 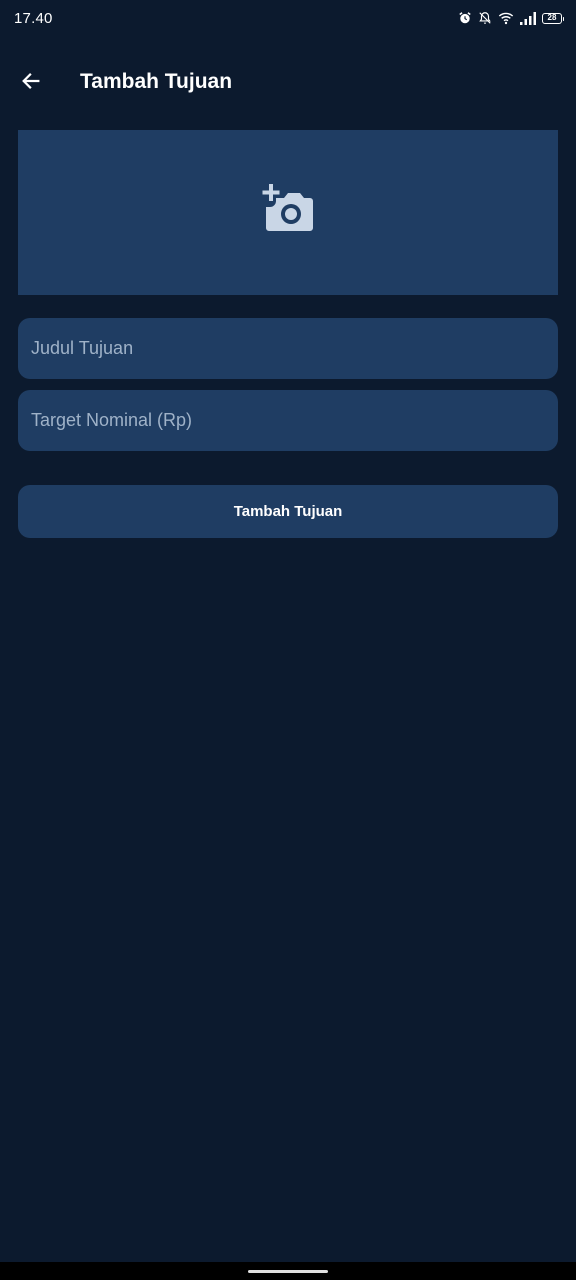 I want to click on home-indicator, so click(x=288, y=1271).